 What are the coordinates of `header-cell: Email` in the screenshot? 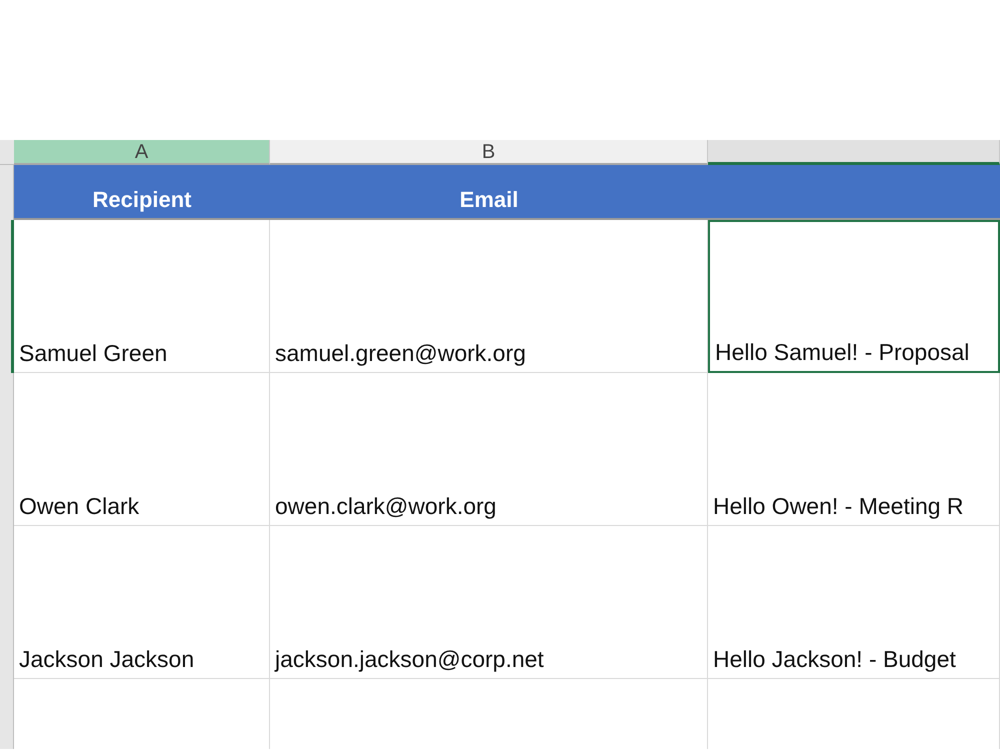 It's located at (489, 192).